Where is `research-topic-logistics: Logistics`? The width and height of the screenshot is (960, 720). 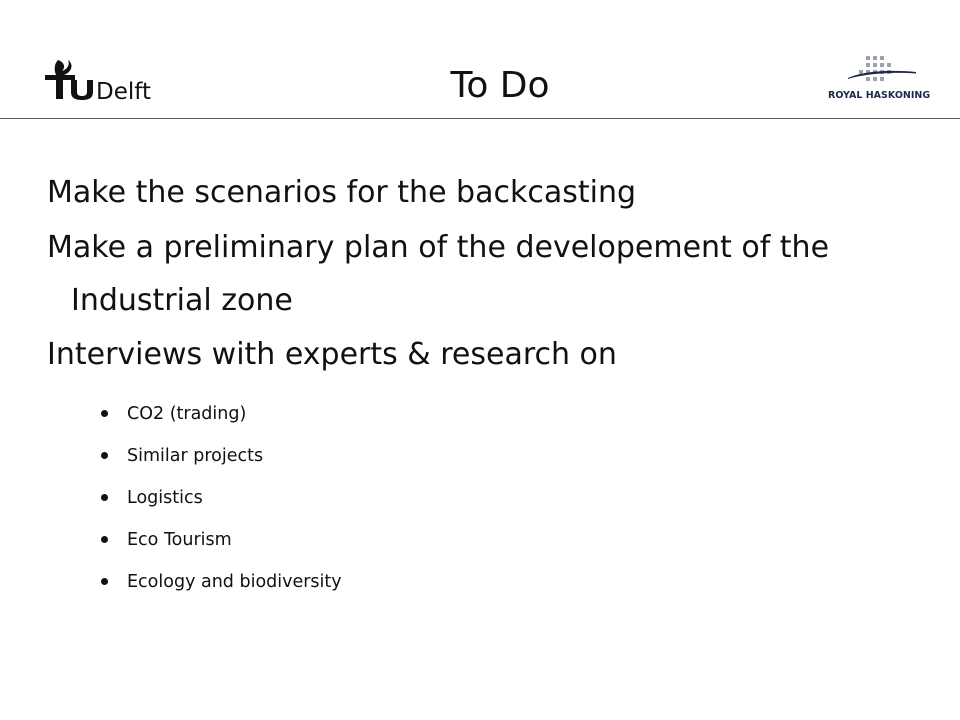
research-topic-logistics: Logistics is located at coordinates (220, 498).